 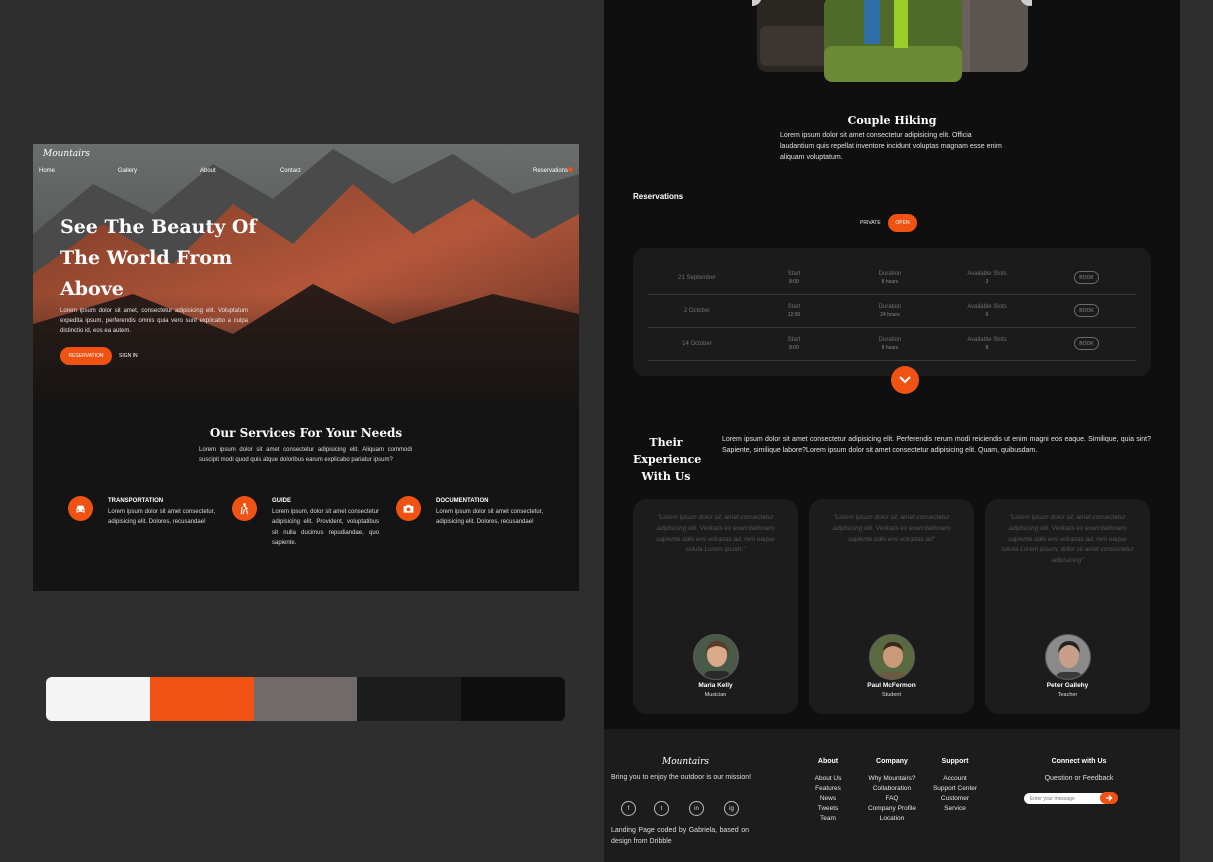 What do you see at coordinates (66, 154) in the screenshot?
I see `logo: Mountairs` at bounding box center [66, 154].